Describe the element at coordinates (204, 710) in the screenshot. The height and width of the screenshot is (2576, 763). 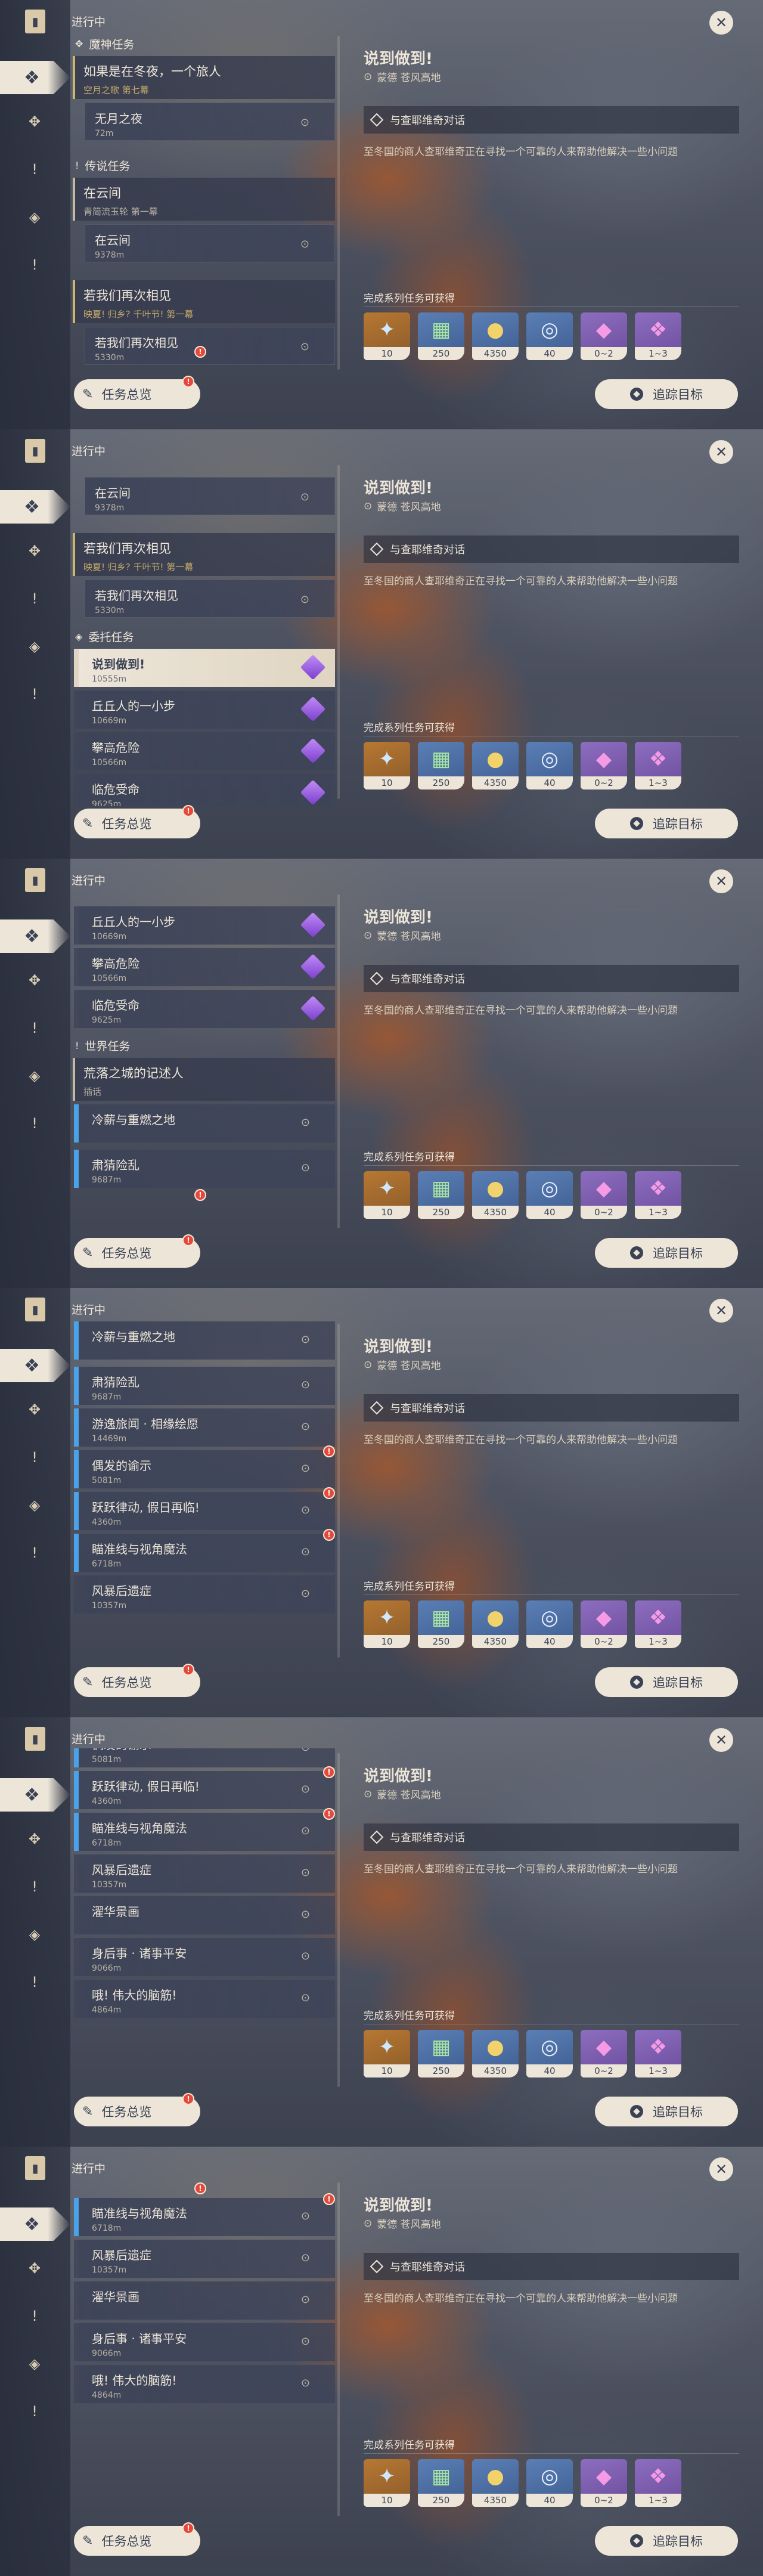
I see `commission-hill-step: 丘丘人的一小步 10669m` at that location.